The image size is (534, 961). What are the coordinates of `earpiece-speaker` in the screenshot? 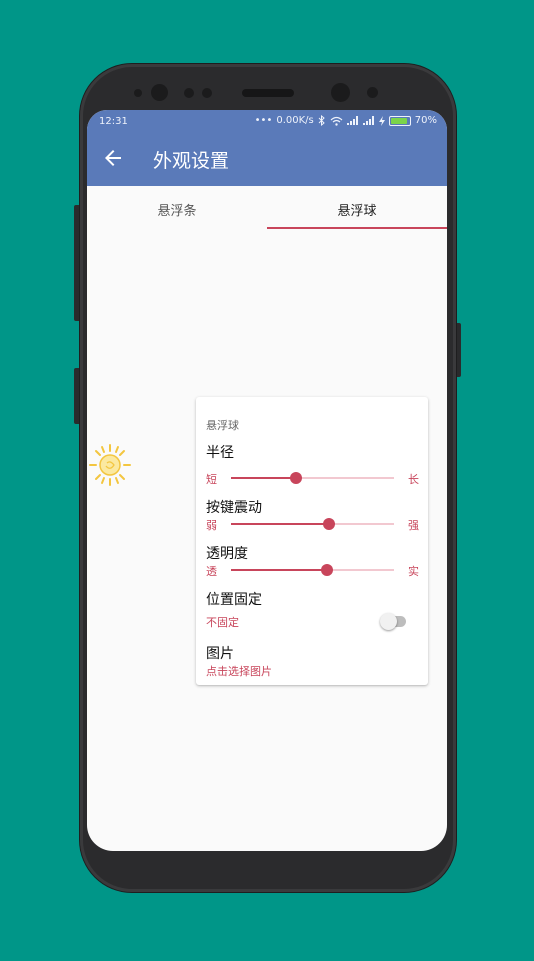 It's located at (268, 93).